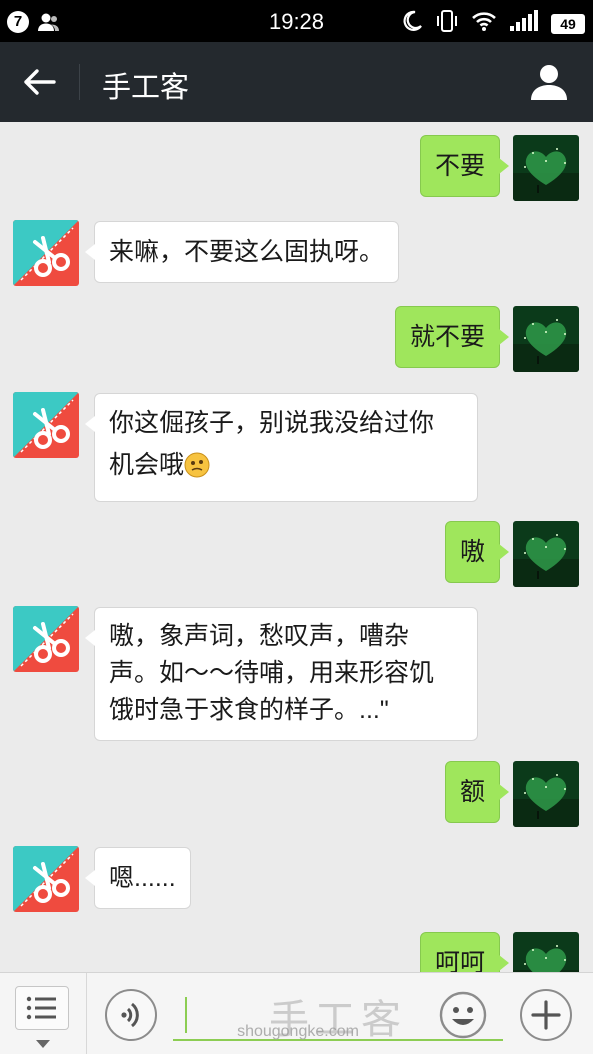 Image resolution: width=593 pixels, height=1054 pixels. I want to click on emoji-button, so click(463, 1015).